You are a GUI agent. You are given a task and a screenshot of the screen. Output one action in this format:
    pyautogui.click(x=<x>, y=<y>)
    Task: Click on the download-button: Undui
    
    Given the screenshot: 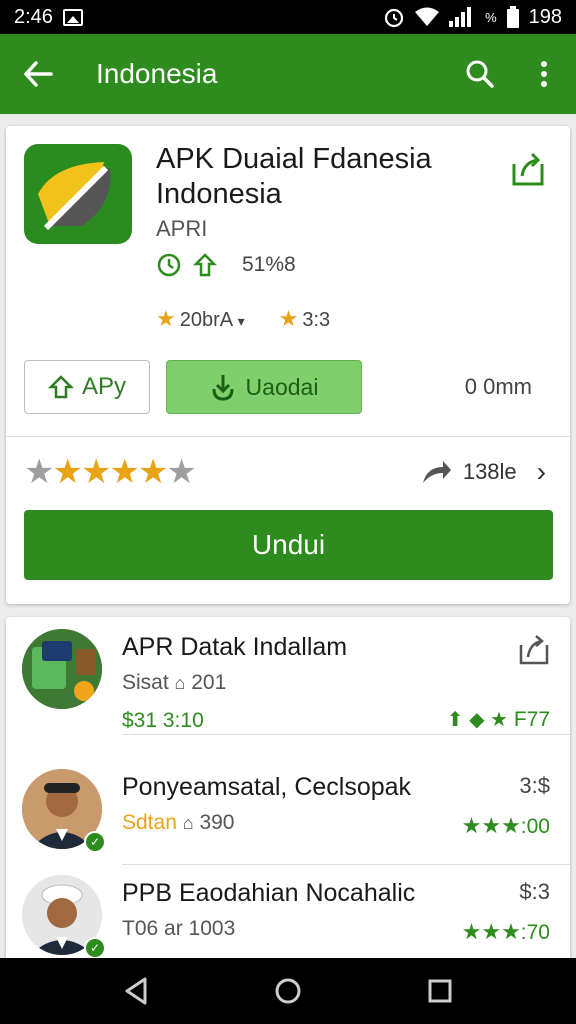 What is the action you would take?
    pyautogui.click(x=288, y=545)
    